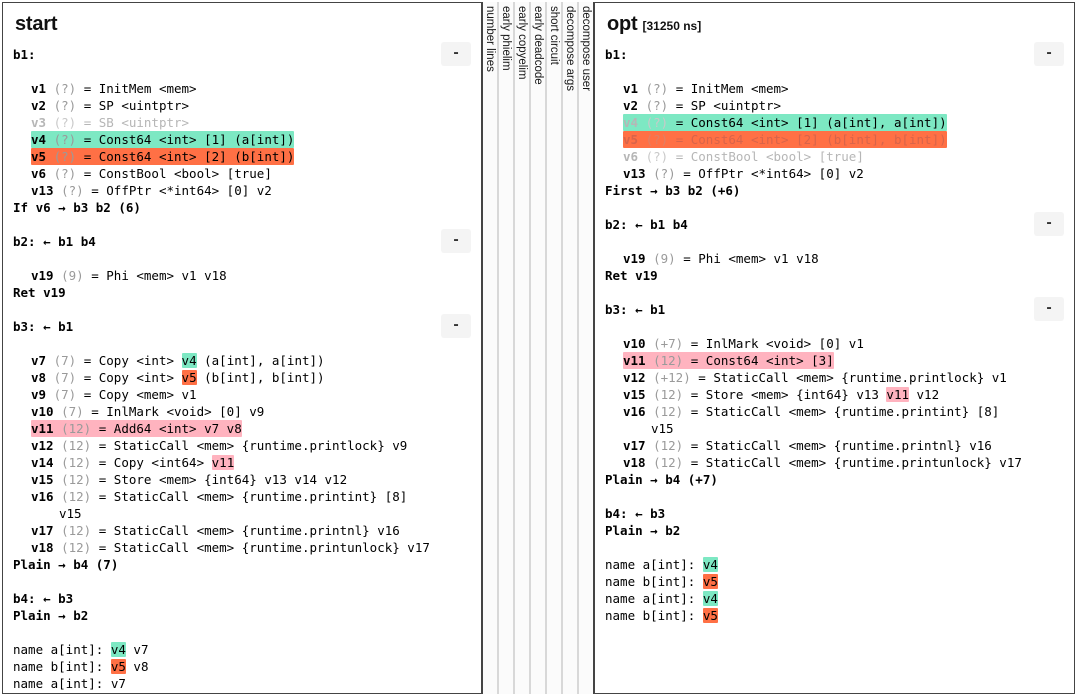  I want to click on collapsed-phase-decompose-args: decompose args, so click(570, 348).